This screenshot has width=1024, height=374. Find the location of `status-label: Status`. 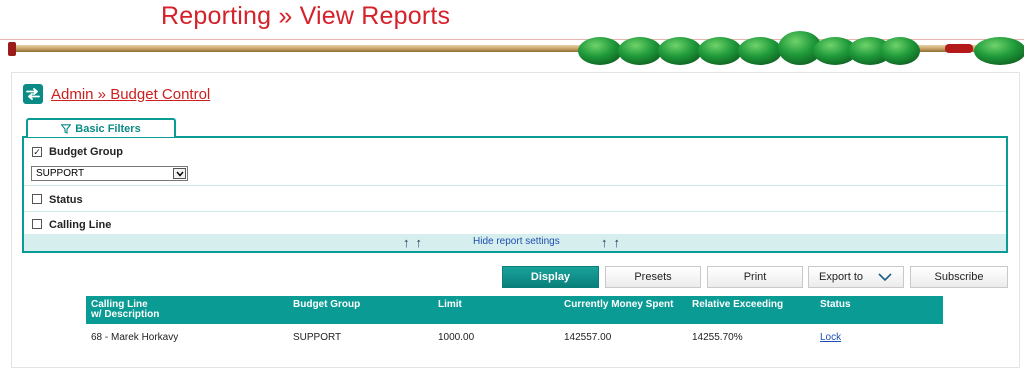

status-label: Status is located at coordinates (66, 200).